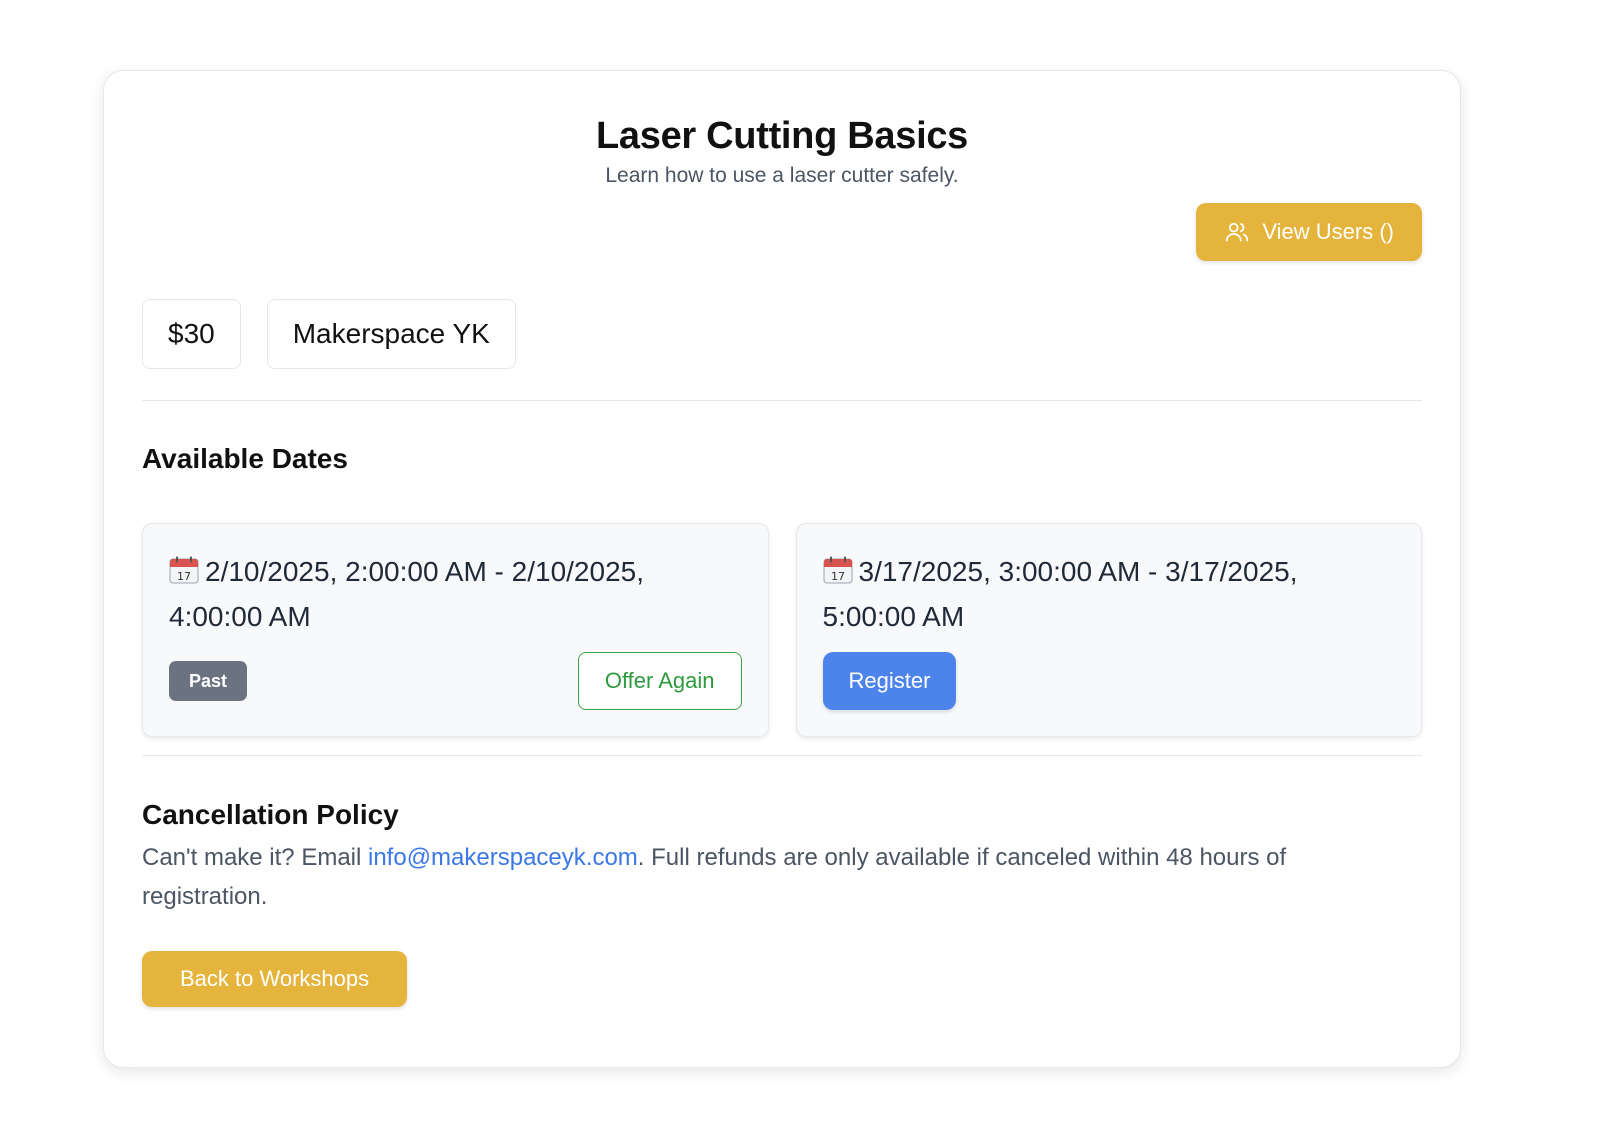 The image size is (1604, 1130). I want to click on price-chip: $30, so click(191, 334).